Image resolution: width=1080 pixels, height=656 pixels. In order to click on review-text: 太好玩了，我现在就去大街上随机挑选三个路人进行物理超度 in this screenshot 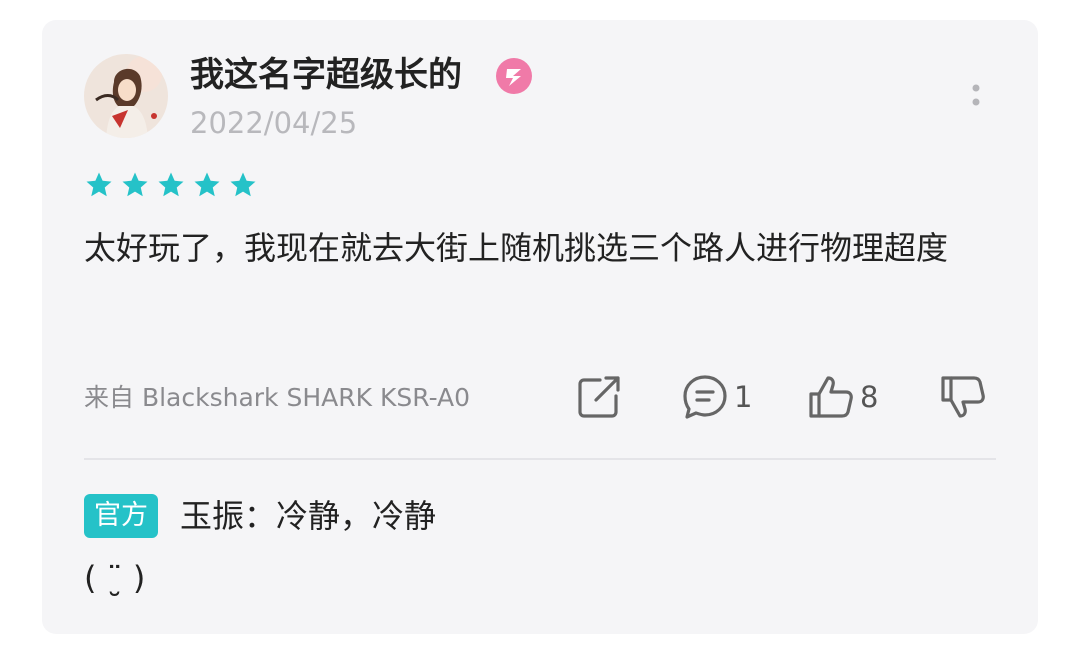, I will do `click(516, 248)`.